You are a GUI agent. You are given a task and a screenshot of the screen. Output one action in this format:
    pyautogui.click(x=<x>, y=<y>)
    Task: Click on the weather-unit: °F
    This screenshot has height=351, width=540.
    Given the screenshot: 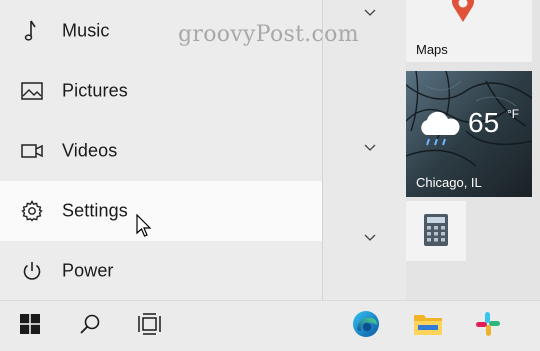 What is the action you would take?
    pyautogui.click(x=513, y=114)
    